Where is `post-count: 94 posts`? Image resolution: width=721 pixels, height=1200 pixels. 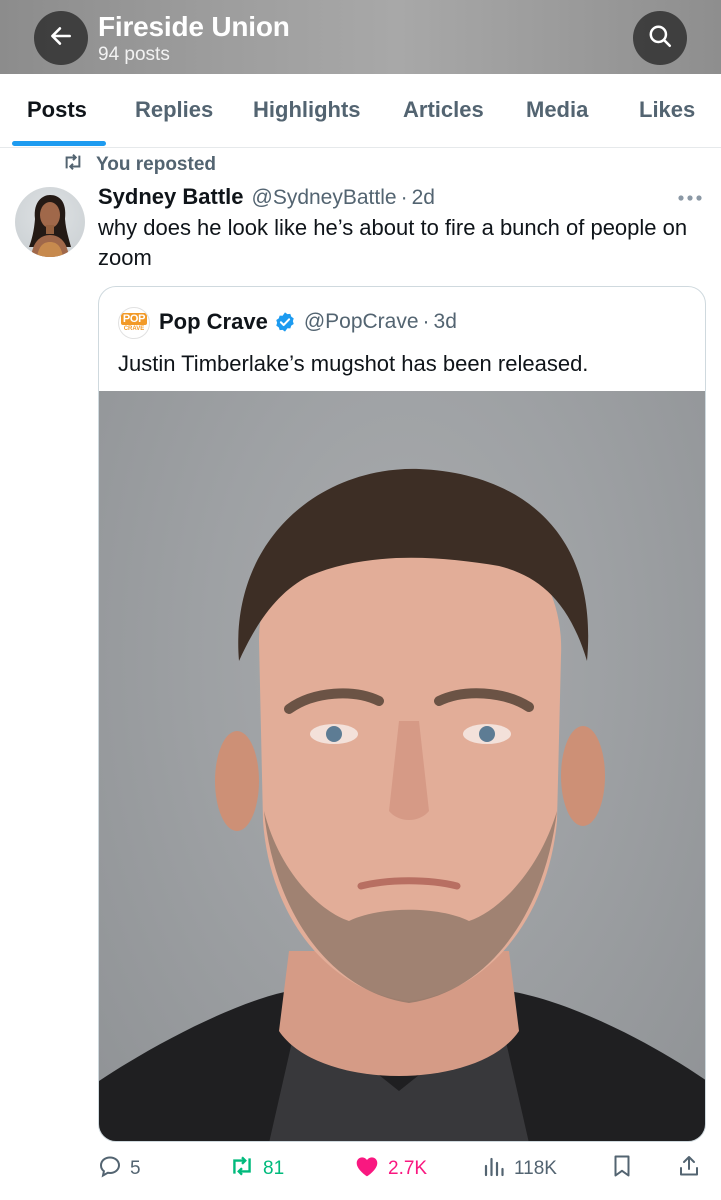 post-count: 94 posts is located at coordinates (134, 54).